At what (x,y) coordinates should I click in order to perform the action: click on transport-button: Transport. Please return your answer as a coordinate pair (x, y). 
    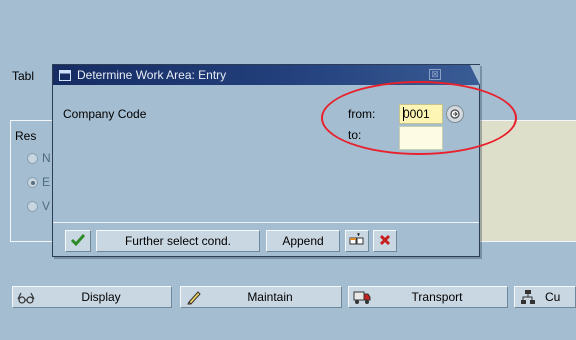
    Looking at the image, I should click on (428, 297).